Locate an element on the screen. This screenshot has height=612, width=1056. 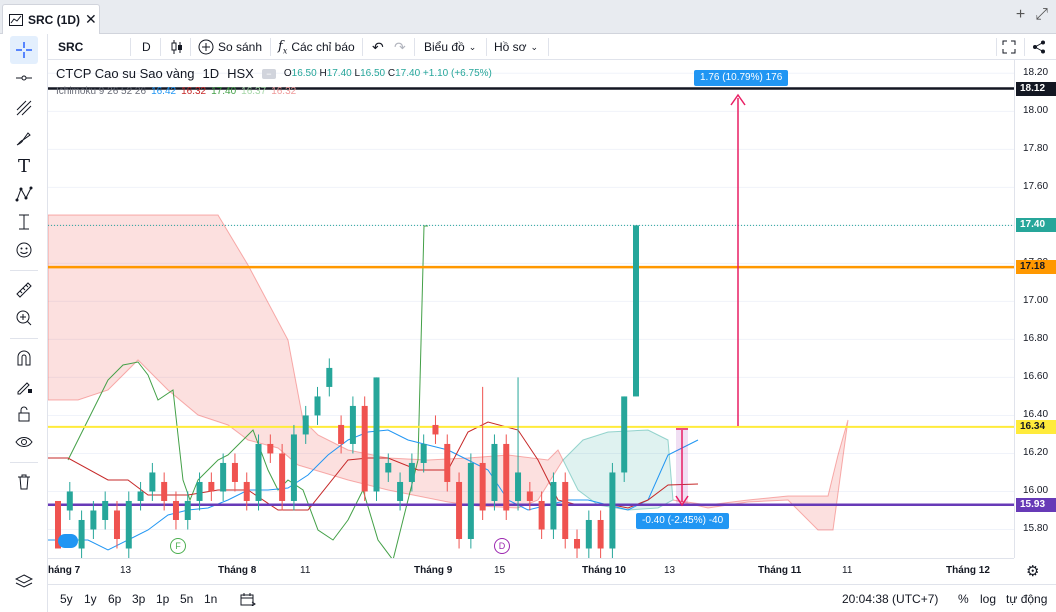
price-tick-label: 16.00 is located at coordinates (1036, 491).